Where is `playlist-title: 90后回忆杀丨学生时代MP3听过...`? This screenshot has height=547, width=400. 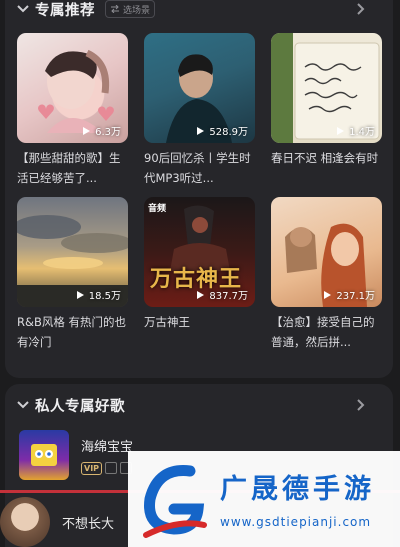 playlist-title: 90后回忆杀丨学生时代MP3听过... is located at coordinates (197, 168).